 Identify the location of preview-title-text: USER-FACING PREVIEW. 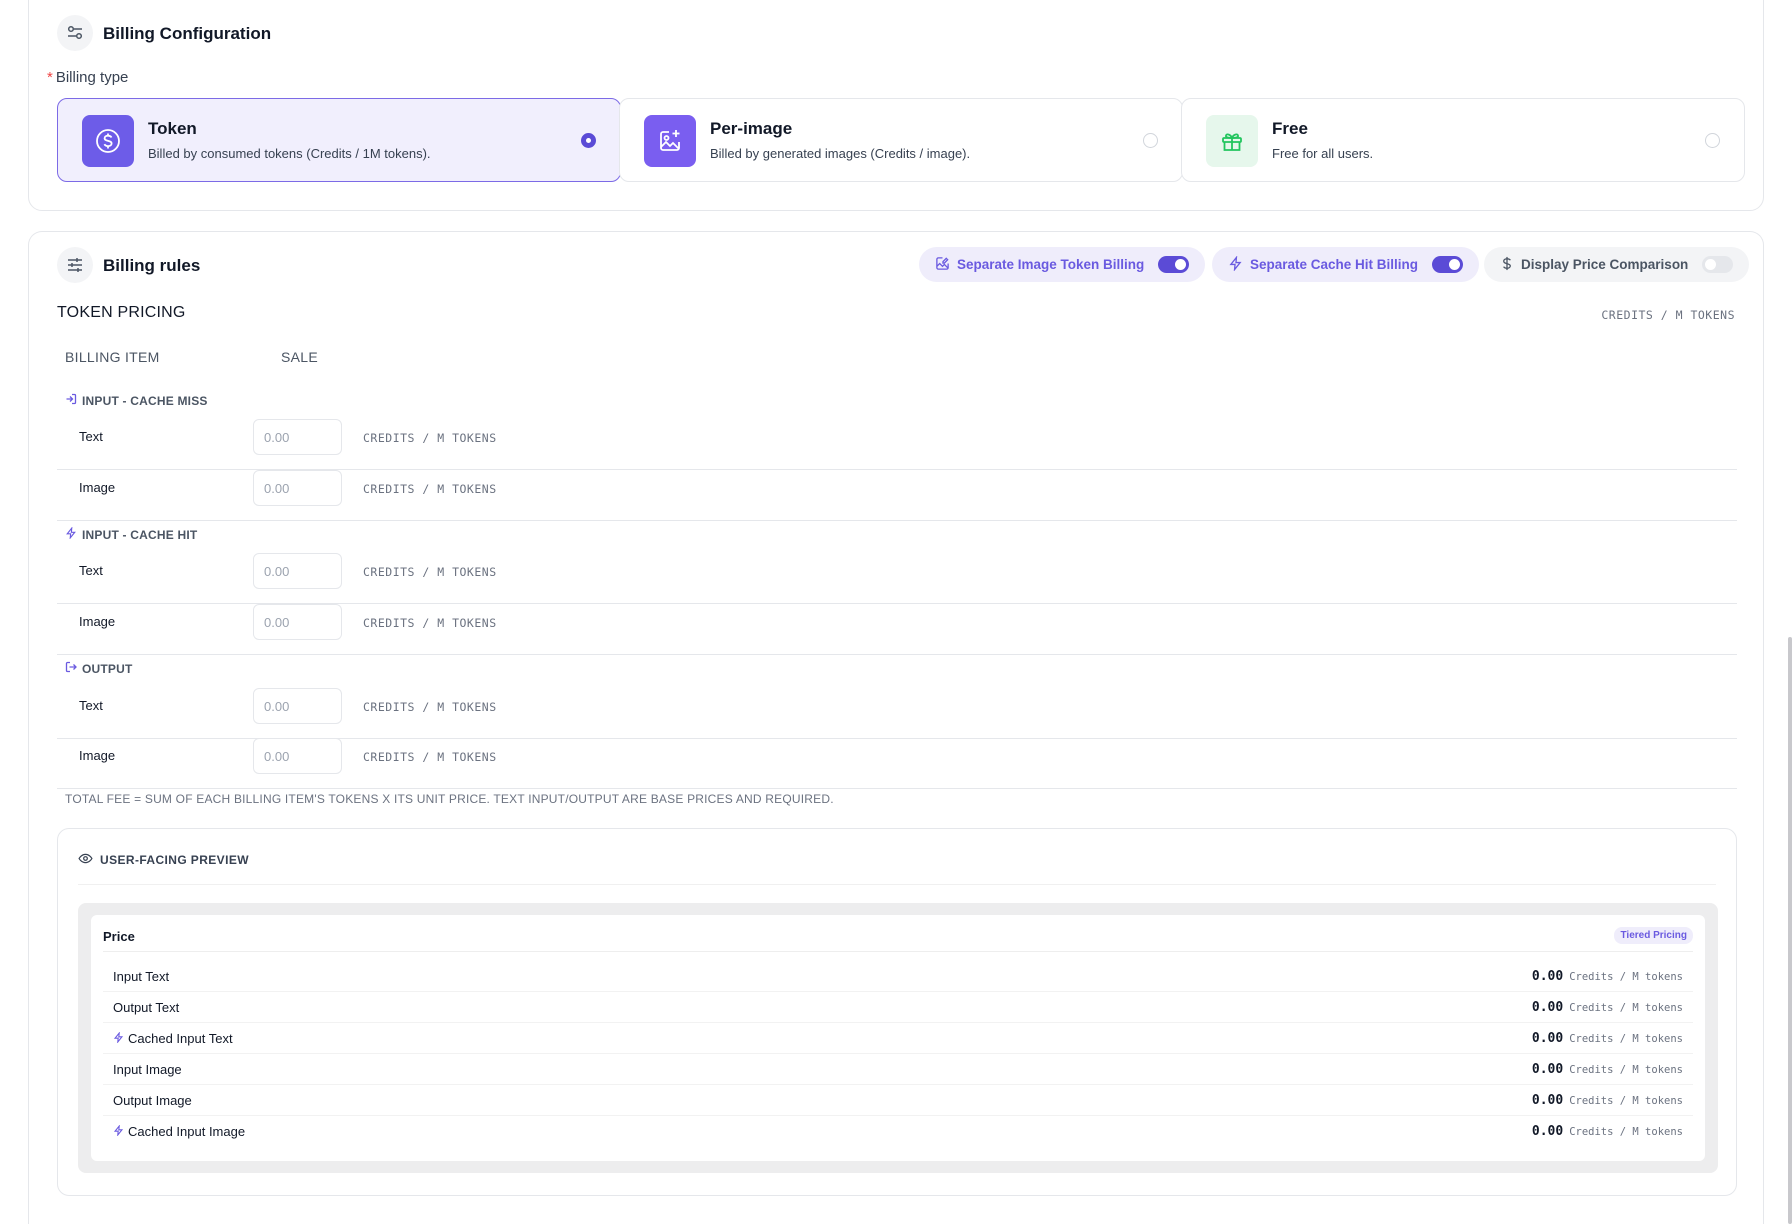
(174, 860).